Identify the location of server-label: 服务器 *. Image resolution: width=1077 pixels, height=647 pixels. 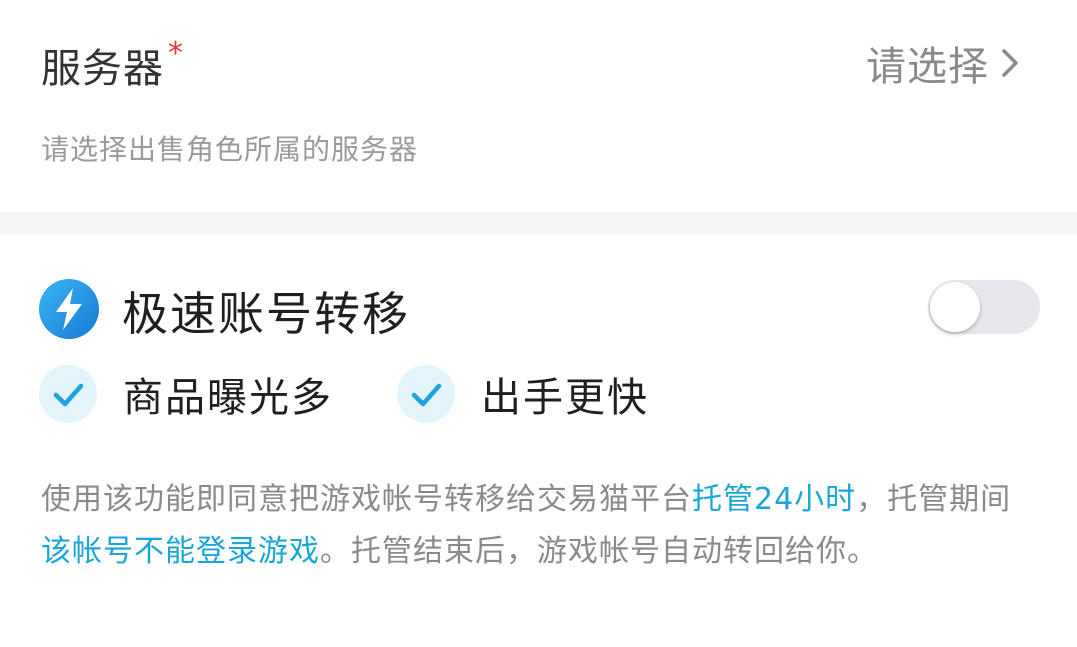
(112, 65).